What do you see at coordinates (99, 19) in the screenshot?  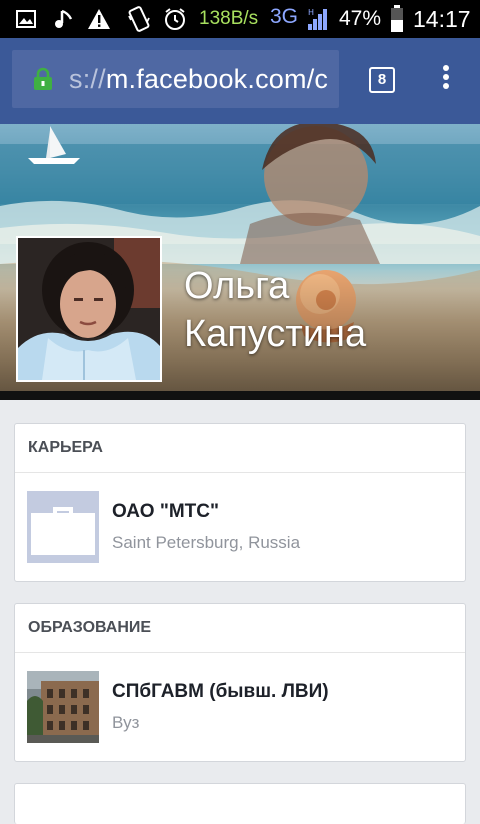 I see `warning-icon` at bounding box center [99, 19].